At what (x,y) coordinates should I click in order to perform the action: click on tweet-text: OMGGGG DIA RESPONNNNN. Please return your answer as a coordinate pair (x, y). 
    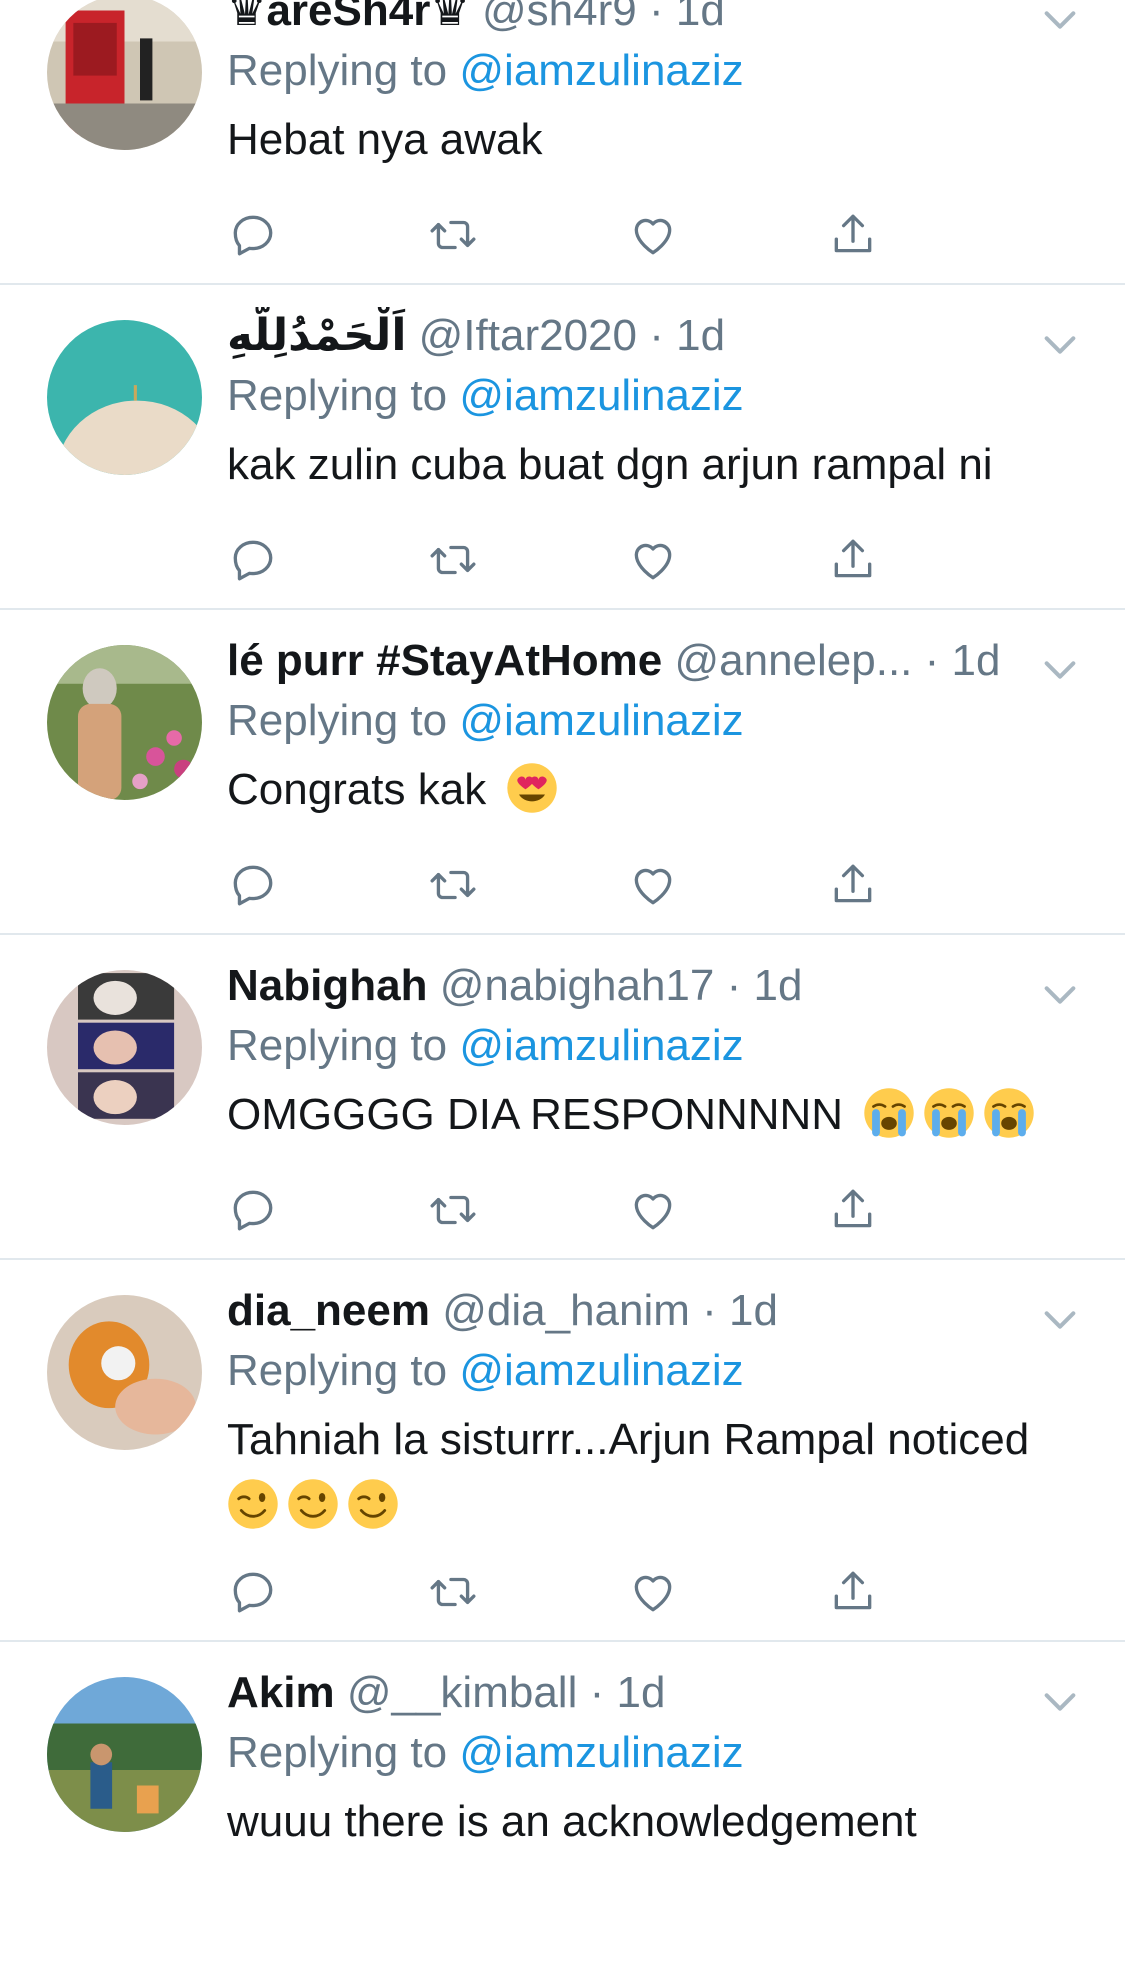
    Looking at the image, I should click on (646, 1115).